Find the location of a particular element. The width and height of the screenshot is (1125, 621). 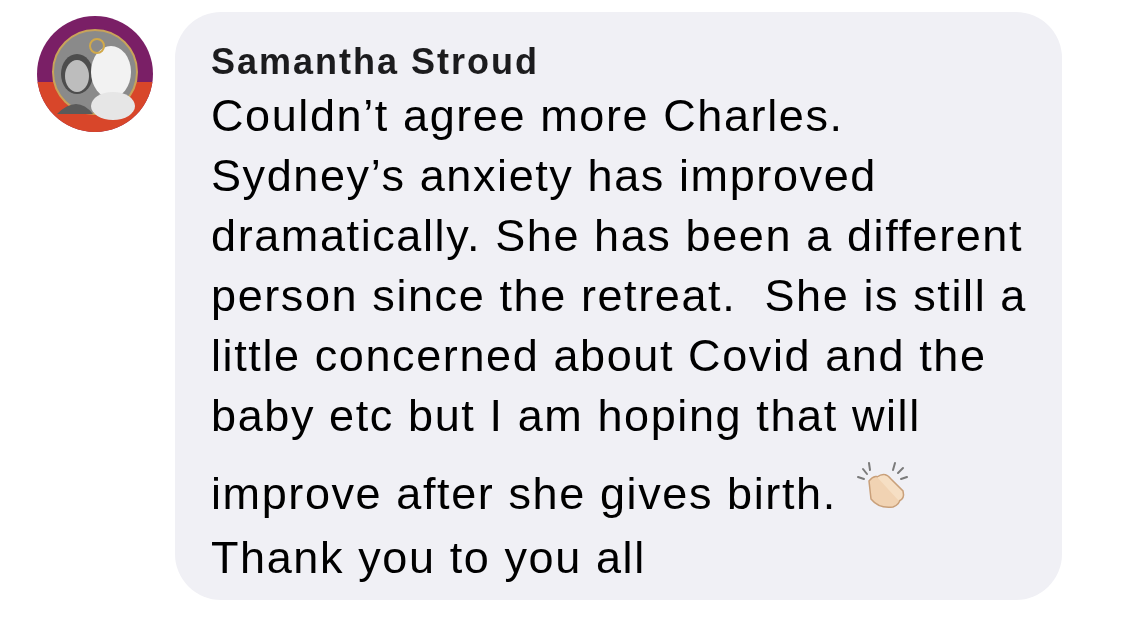

comment-text-line: Sydney’s anxiety has improved is located at coordinates (544, 176).